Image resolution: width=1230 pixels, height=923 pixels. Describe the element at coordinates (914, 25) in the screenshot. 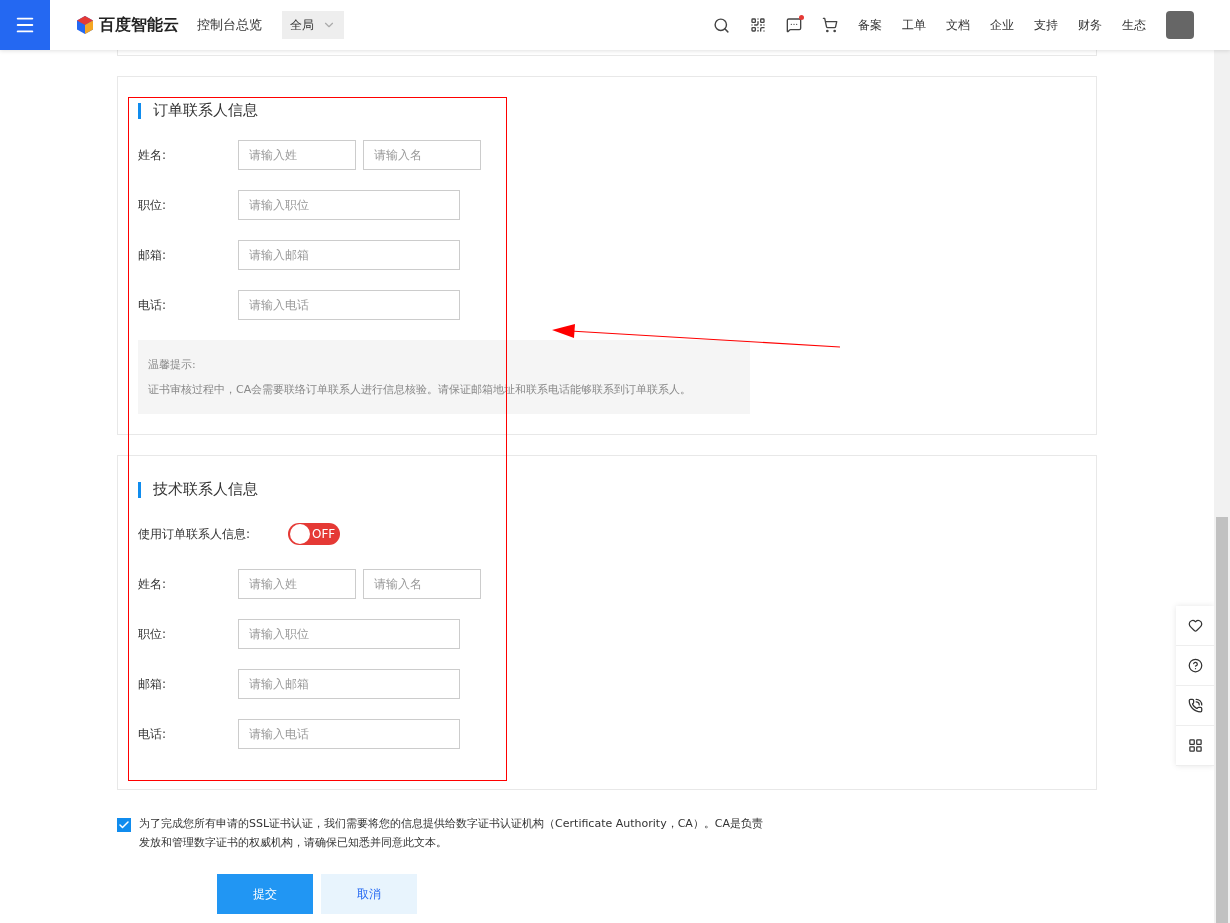

I see `nav-link: 工单` at that location.